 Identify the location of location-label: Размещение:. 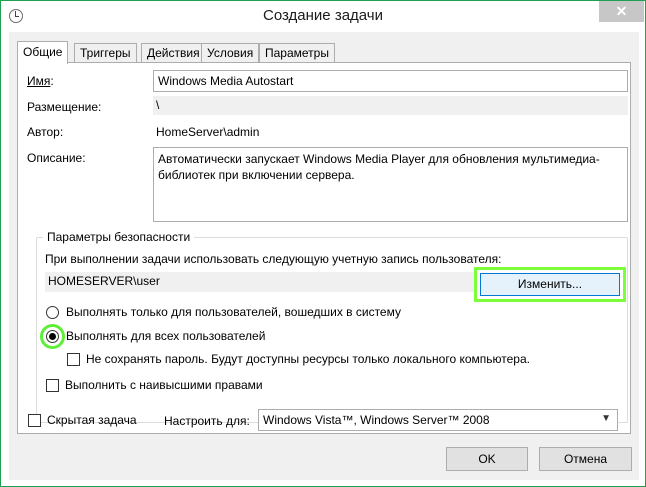
(64, 107).